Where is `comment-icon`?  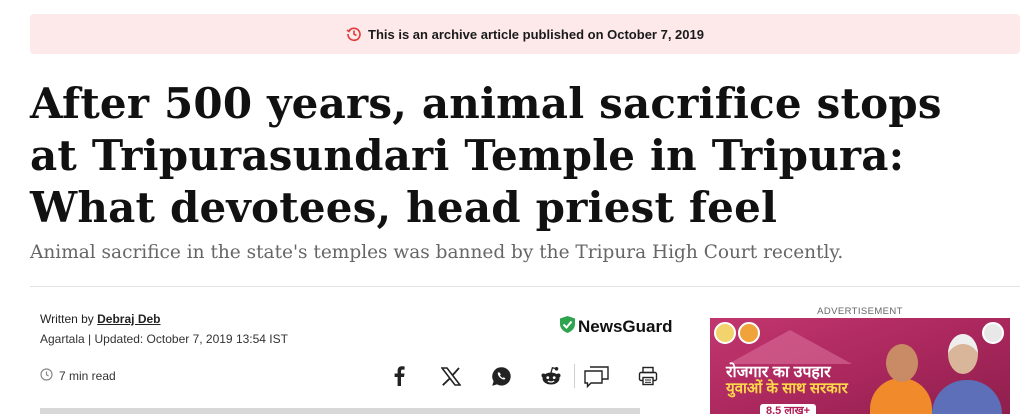 comment-icon is located at coordinates (597, 376).